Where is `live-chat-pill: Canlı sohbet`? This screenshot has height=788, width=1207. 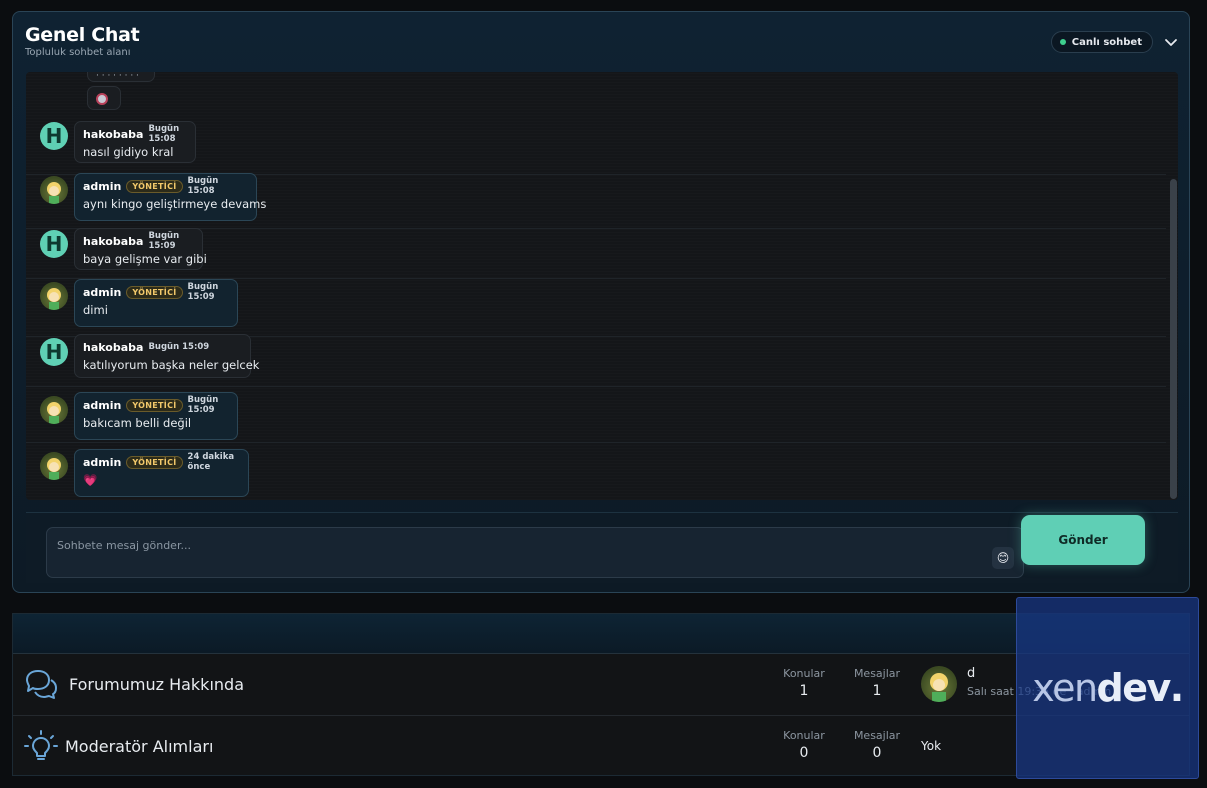
live-chat-pill: Canlı sohbet is located at coordinates (1101, 42).